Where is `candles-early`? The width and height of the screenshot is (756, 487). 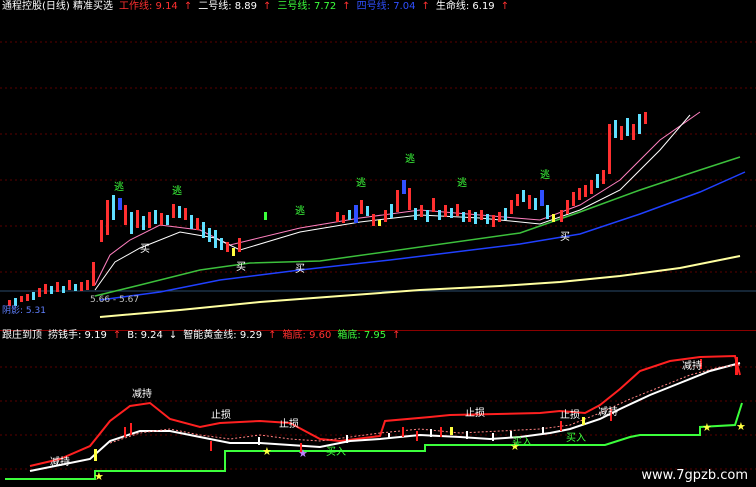
candles-early is located at coordinates (51, 284).